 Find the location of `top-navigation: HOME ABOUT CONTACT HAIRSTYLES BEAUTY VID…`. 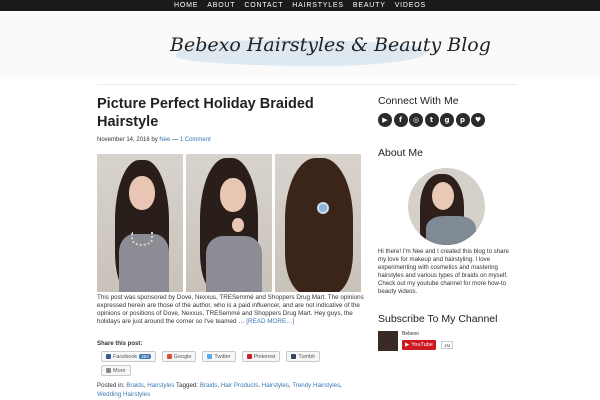

top-navigation: HOME ABOUT CONTACT HAIRSTYLES BEAUTY VID… is located at coordinates (300, 5).